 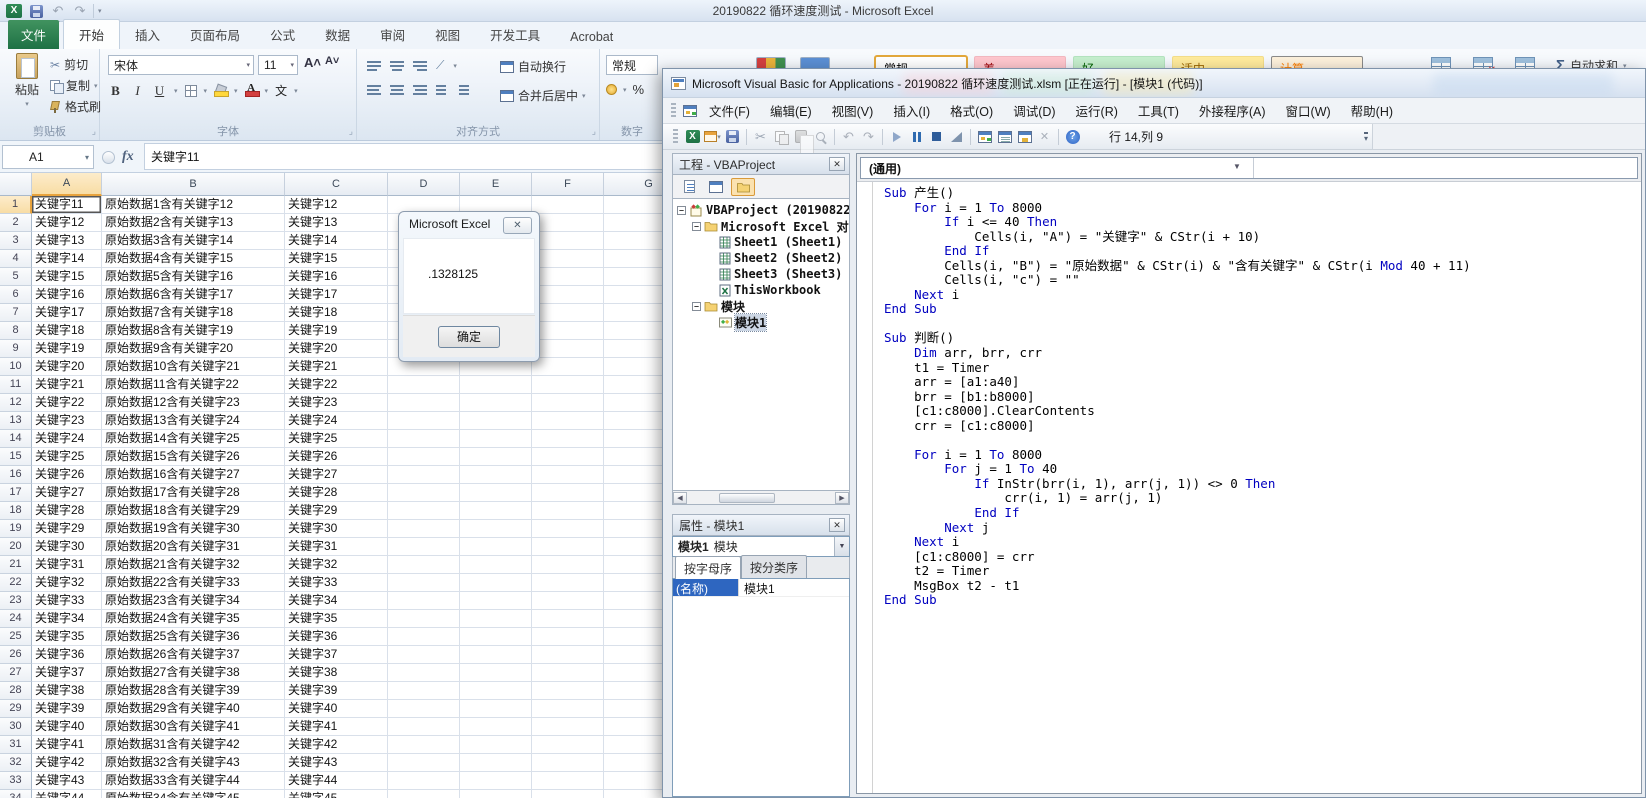 I want to click on cell: 关键字39, so click(x=336, y=691).